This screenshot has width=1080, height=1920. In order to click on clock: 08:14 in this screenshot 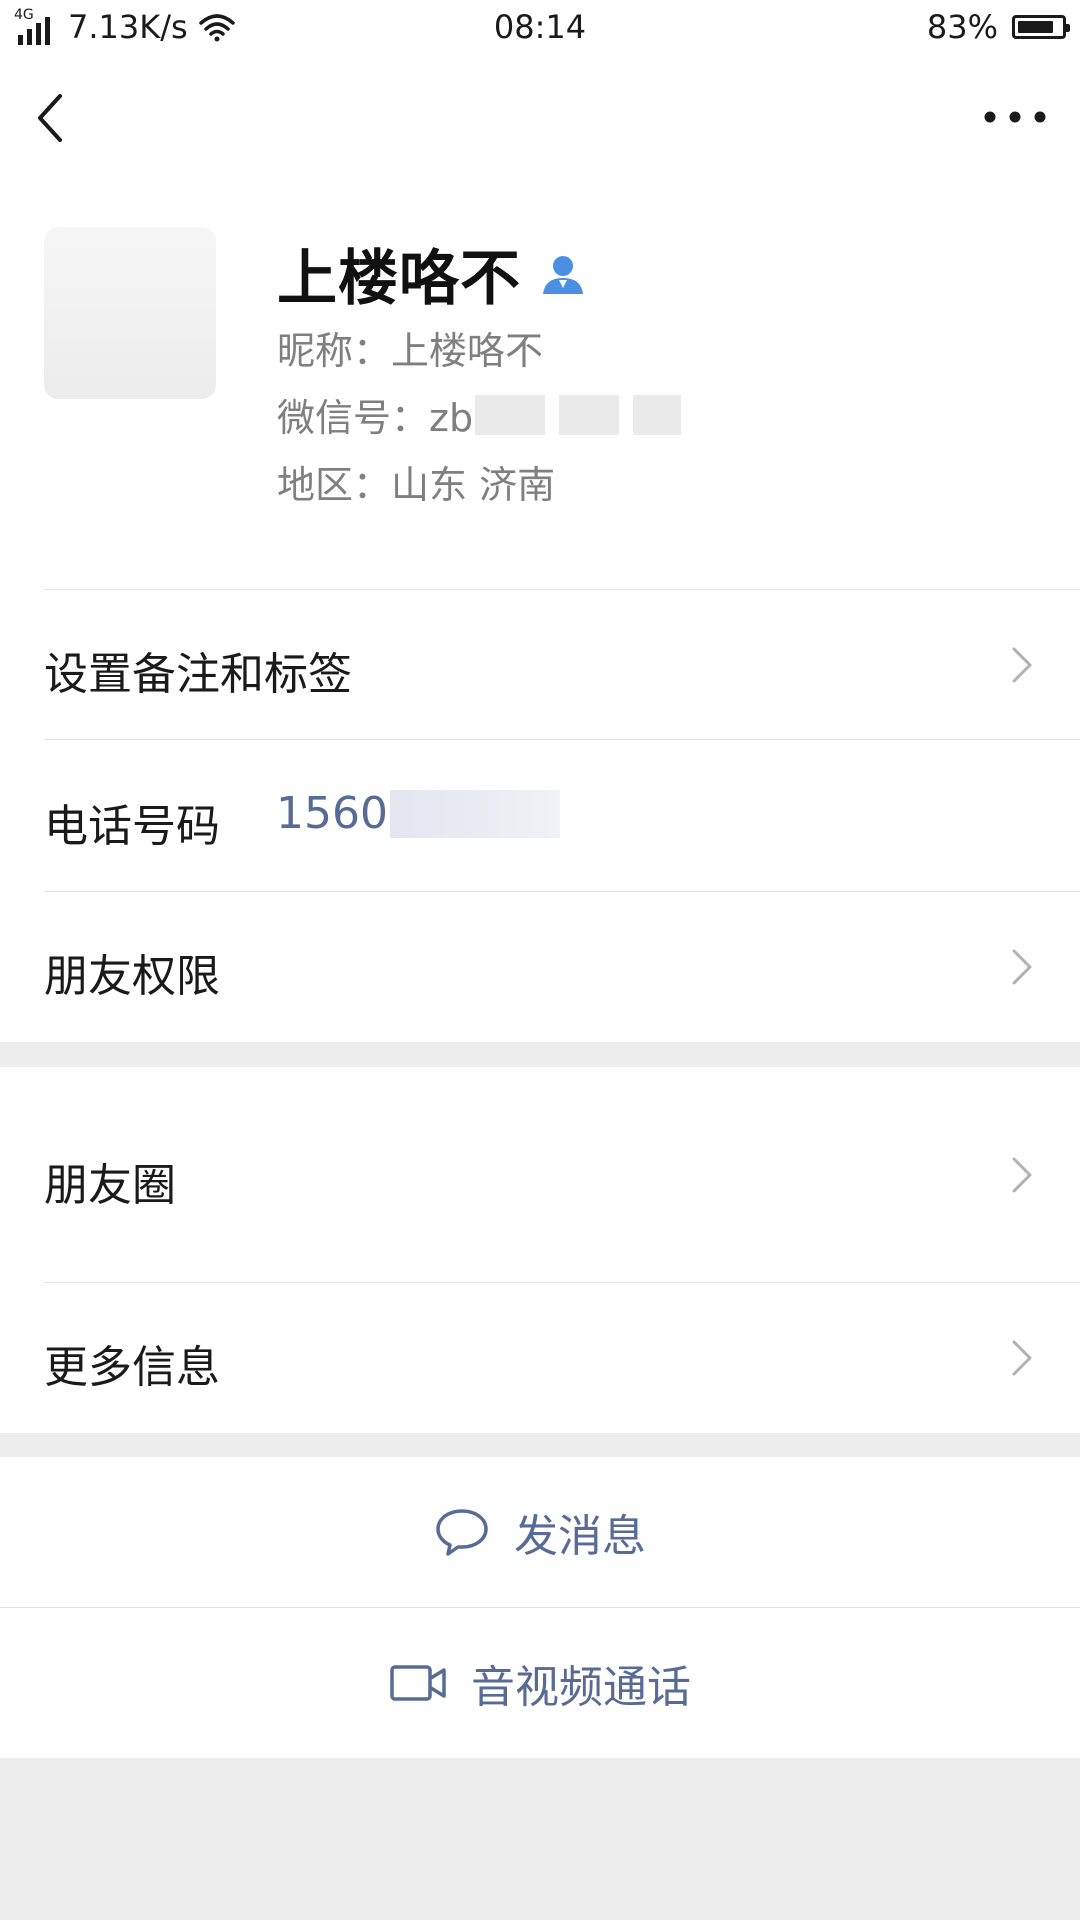, I will do `click(540, 27)`.